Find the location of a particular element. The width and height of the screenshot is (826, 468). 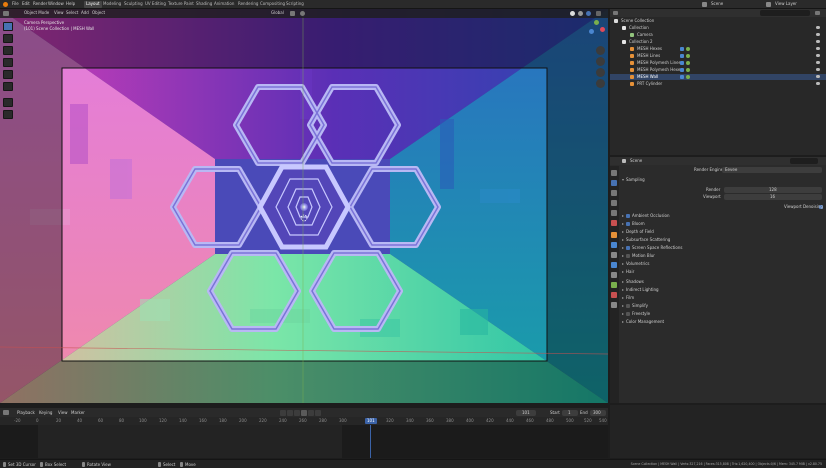

outliner-row-6: MESH Polymesh Hexes is located at coordinates (718, 70).